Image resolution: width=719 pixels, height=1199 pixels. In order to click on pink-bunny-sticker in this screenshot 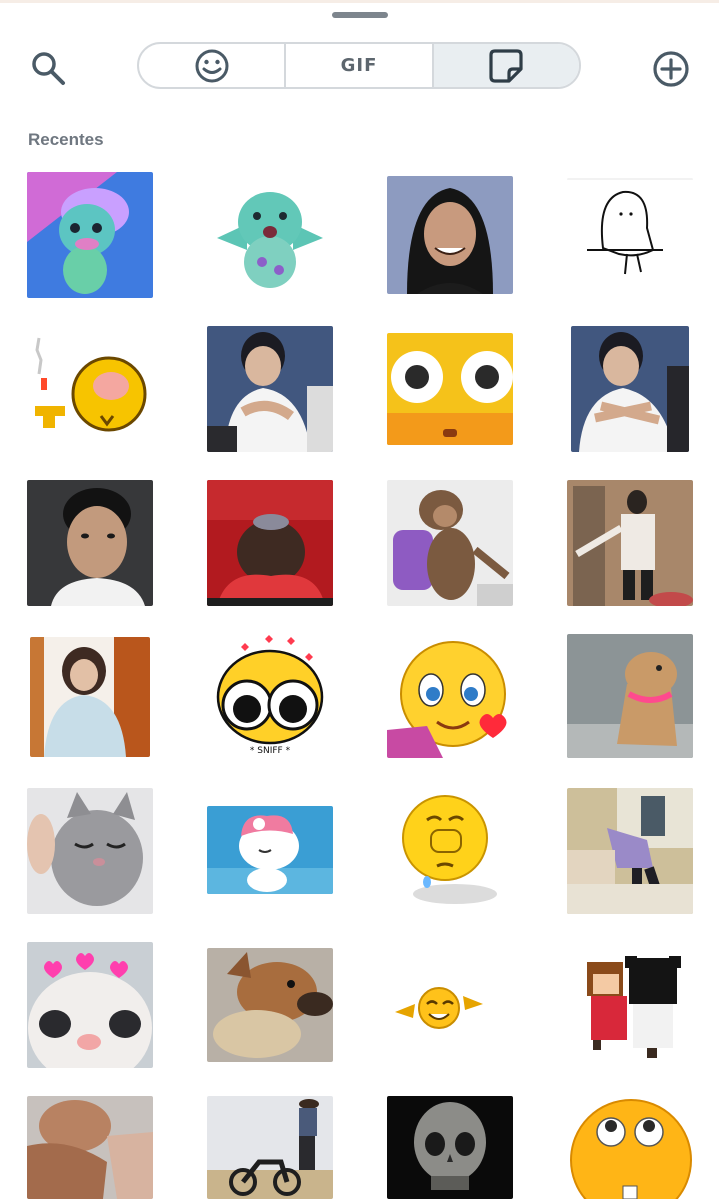, I will do `click(270, 850)`.